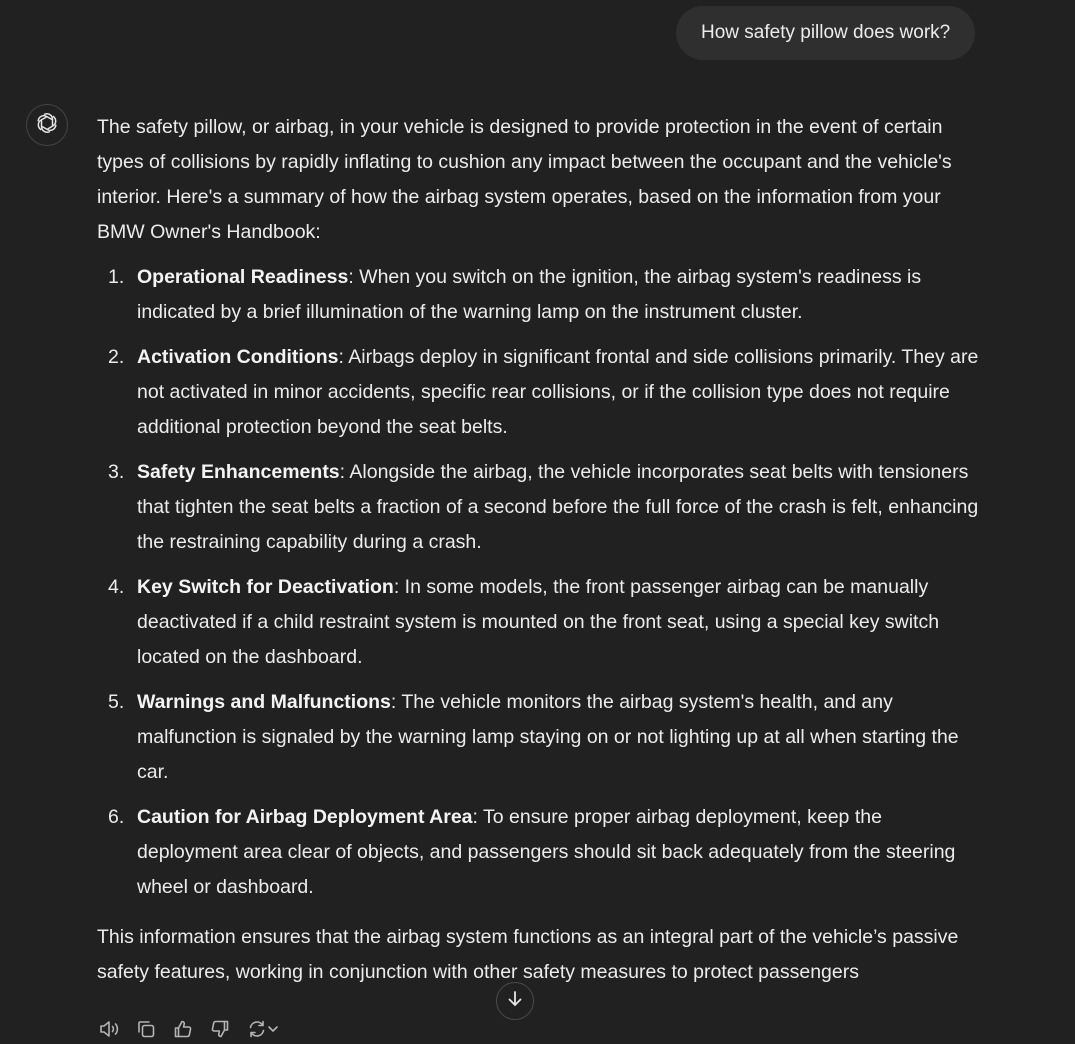 The width and height of the screenshot is (1075, 1044). Describe the element at coordinates (243, 277) in the screenshot. I see `list-item-title: Operational Readiness` at that location.